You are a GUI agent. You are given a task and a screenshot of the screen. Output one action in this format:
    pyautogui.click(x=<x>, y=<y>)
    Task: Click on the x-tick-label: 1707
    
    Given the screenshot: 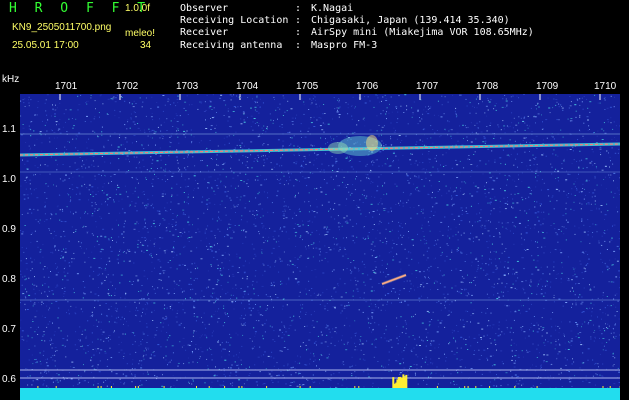 What is the action you would take?
    pyautogui.click(x=427, y=86)
    